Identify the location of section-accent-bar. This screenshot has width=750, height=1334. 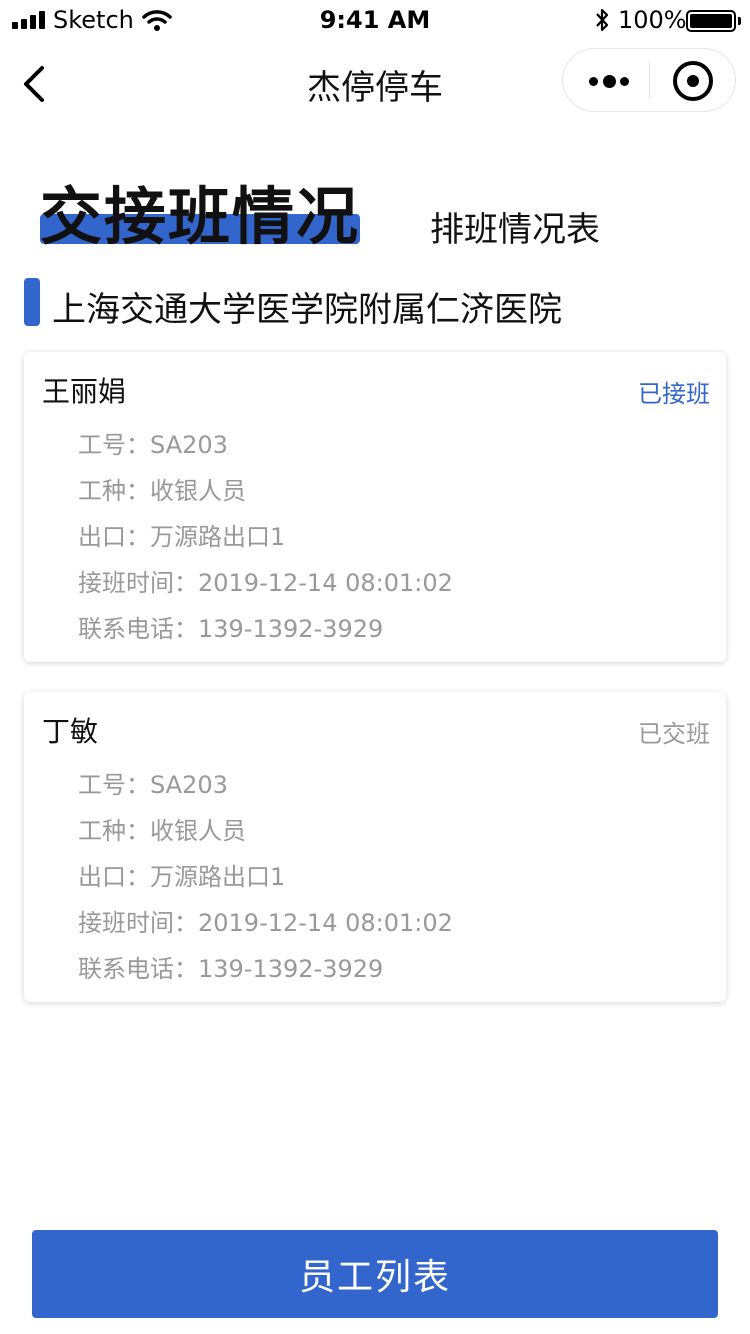
(32, 302).